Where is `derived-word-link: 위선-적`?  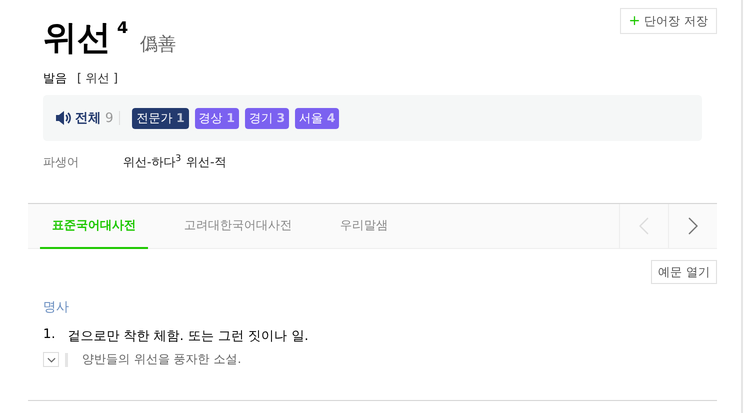 derived-word-link: 위선-적 is located at coordinates (206, 162).